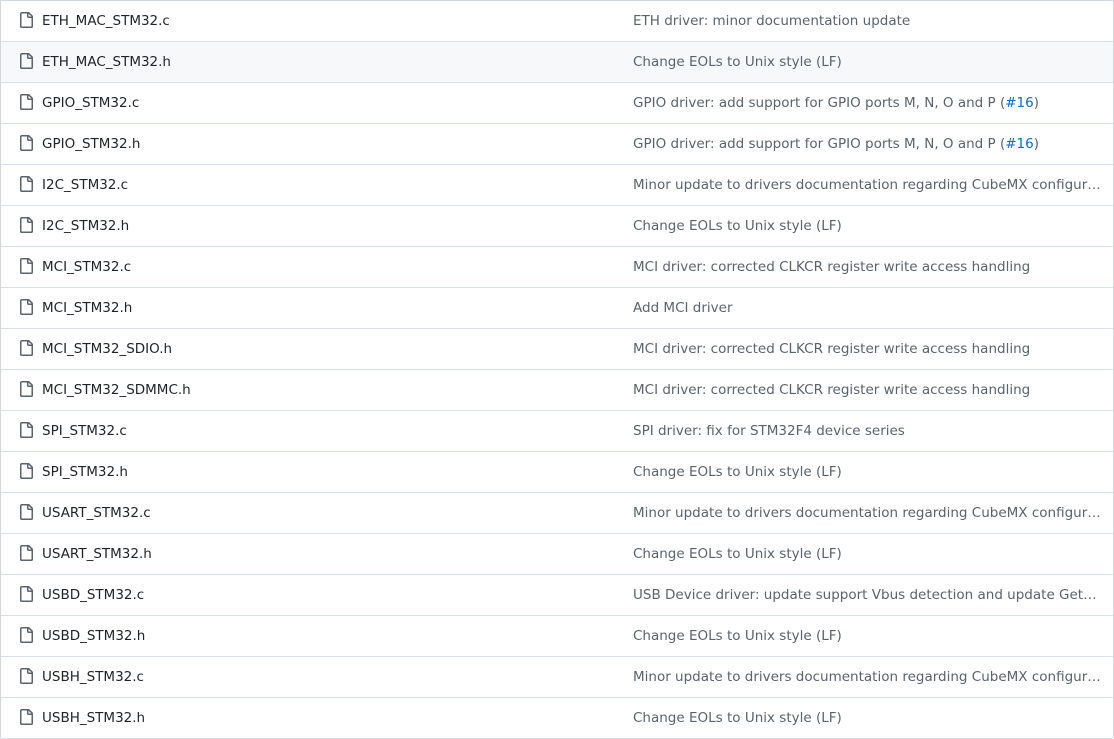 Image resolution: width=1114 pixels, height=739 pixels. I want to click on file-name-link: ETH_MAC_STM32.c, so click(106, 21).